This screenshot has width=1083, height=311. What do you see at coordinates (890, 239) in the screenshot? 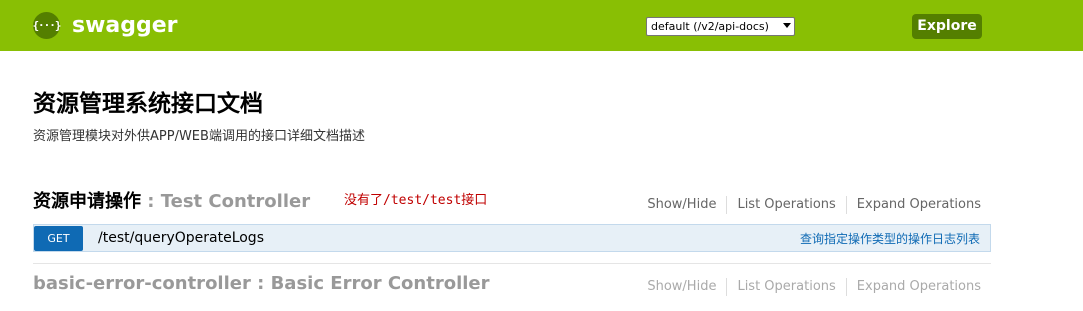
I see `endpoint-summary: 查询指定操作类型的操作日志列表` at bounding box center [890, 239].